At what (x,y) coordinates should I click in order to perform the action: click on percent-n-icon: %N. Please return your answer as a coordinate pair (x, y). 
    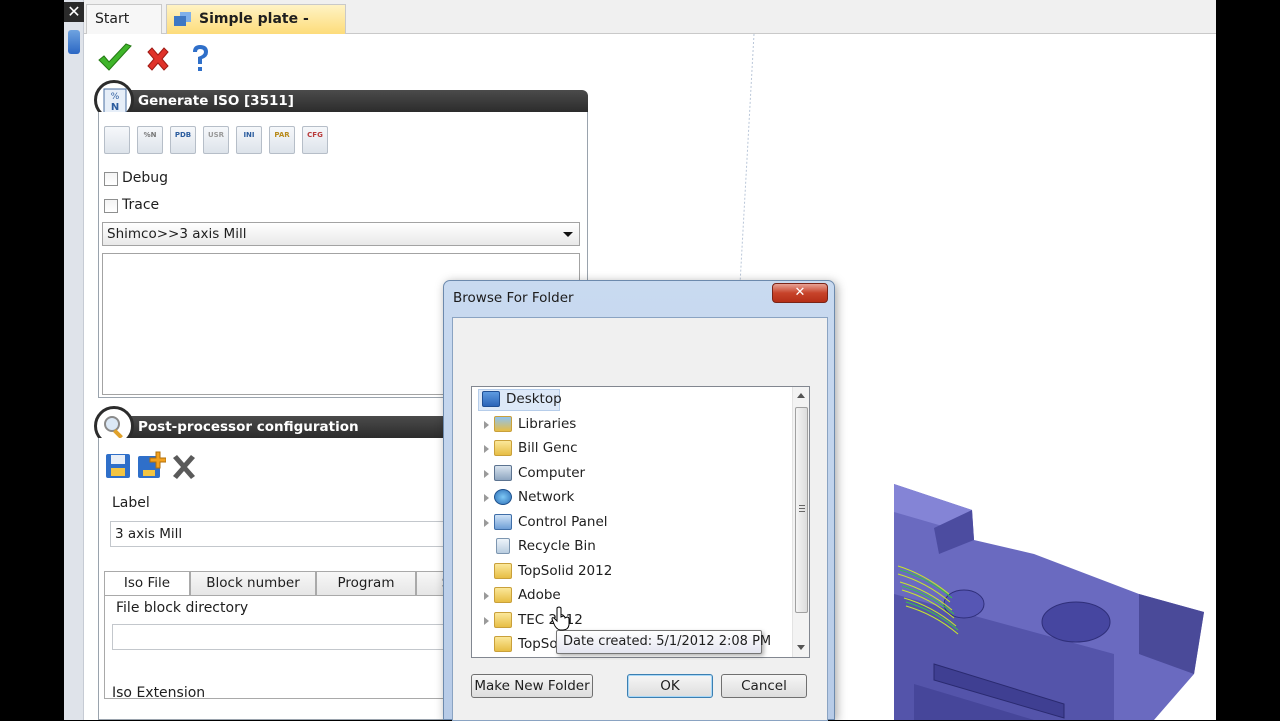
    Looking at the image, I should click on (150, 140).